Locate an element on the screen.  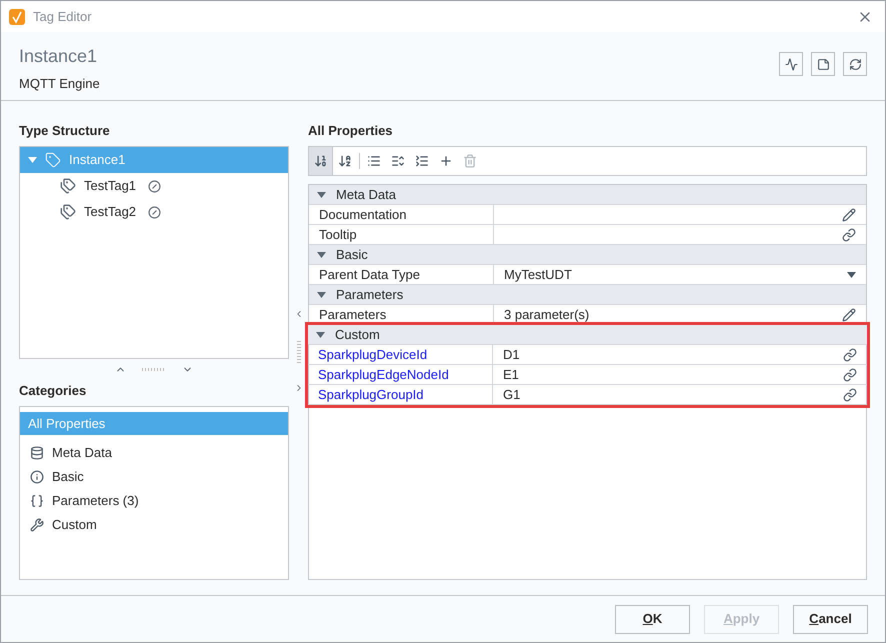
dialog-button: Cancel is located at coordinates (830, 619).